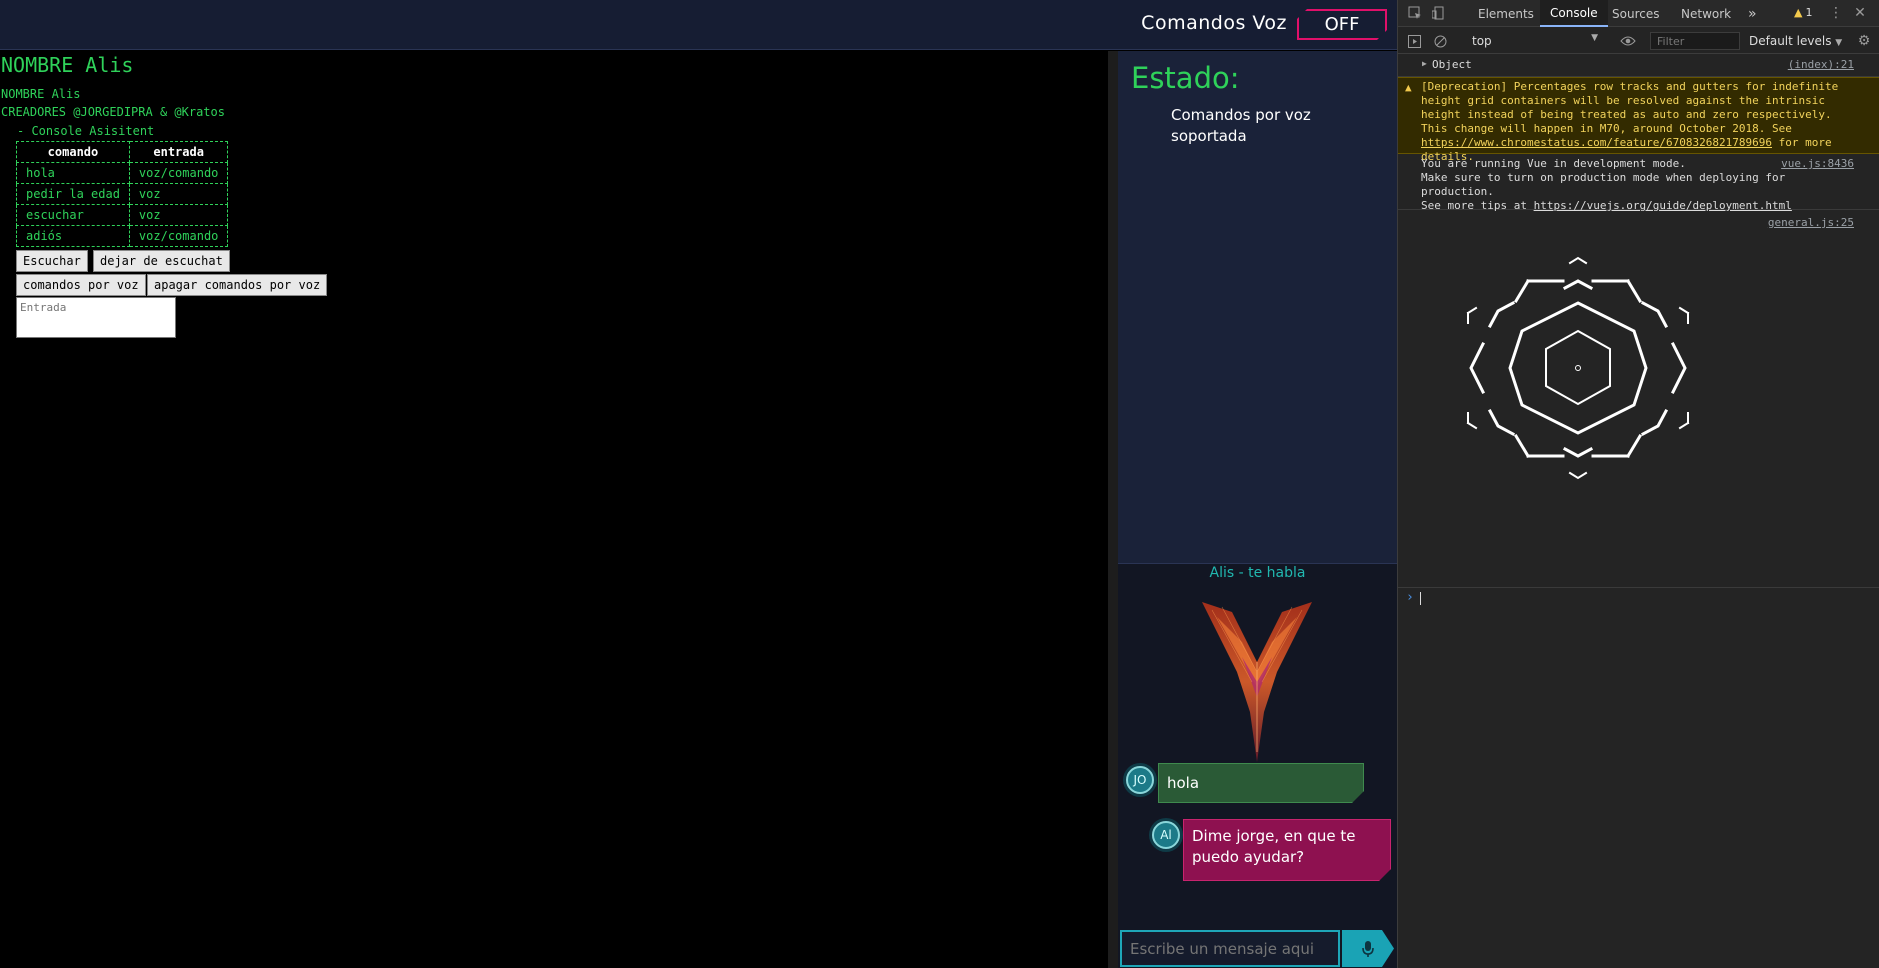  What do you see at coordinates (1578, 368) in the screenshot?
I see `hexagon-logo-icon` at bounding box center [1578, 368].